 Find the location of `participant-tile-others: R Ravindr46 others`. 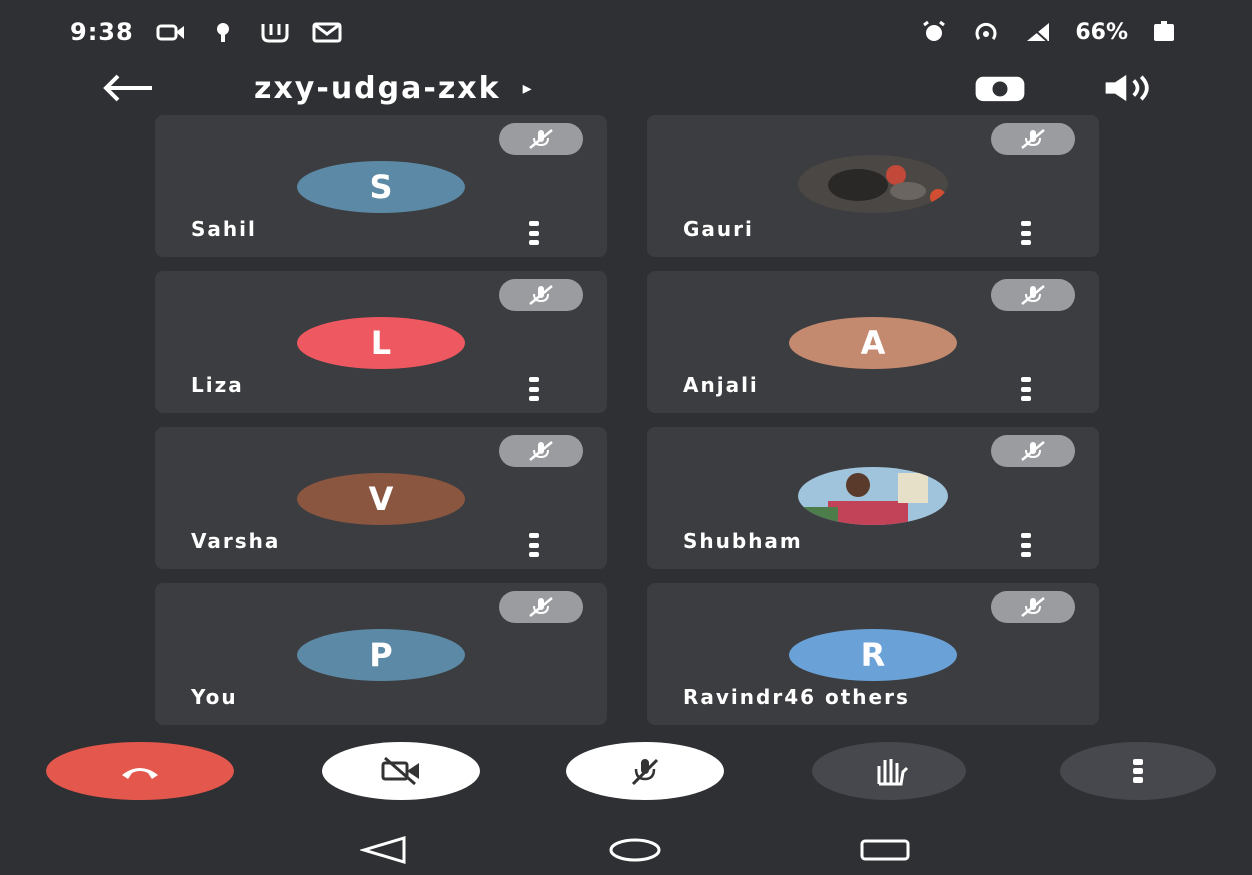

participant-tile-others: R Ravindr46 others is located at coordinates (873, 654).